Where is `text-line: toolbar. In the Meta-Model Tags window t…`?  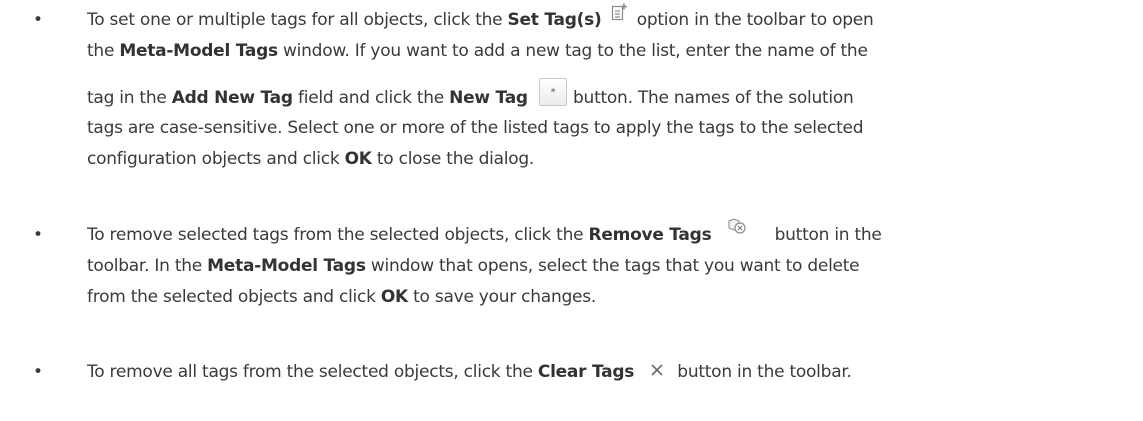 text-line: toolbar. In the Meta-Model Tags window t… is located at coordinates (473, 266).